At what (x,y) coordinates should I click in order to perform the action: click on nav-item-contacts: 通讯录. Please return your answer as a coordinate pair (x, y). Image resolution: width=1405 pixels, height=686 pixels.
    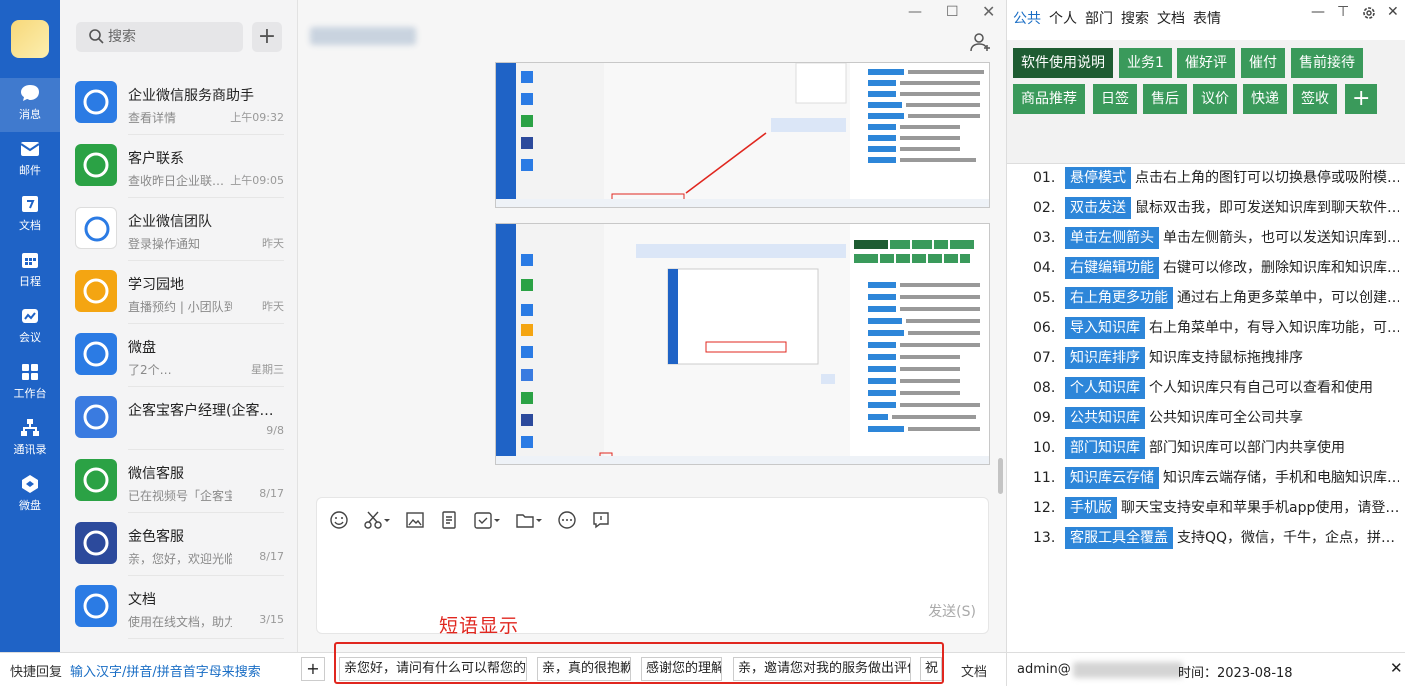
    Looking at the image, I should click on (30, 440).